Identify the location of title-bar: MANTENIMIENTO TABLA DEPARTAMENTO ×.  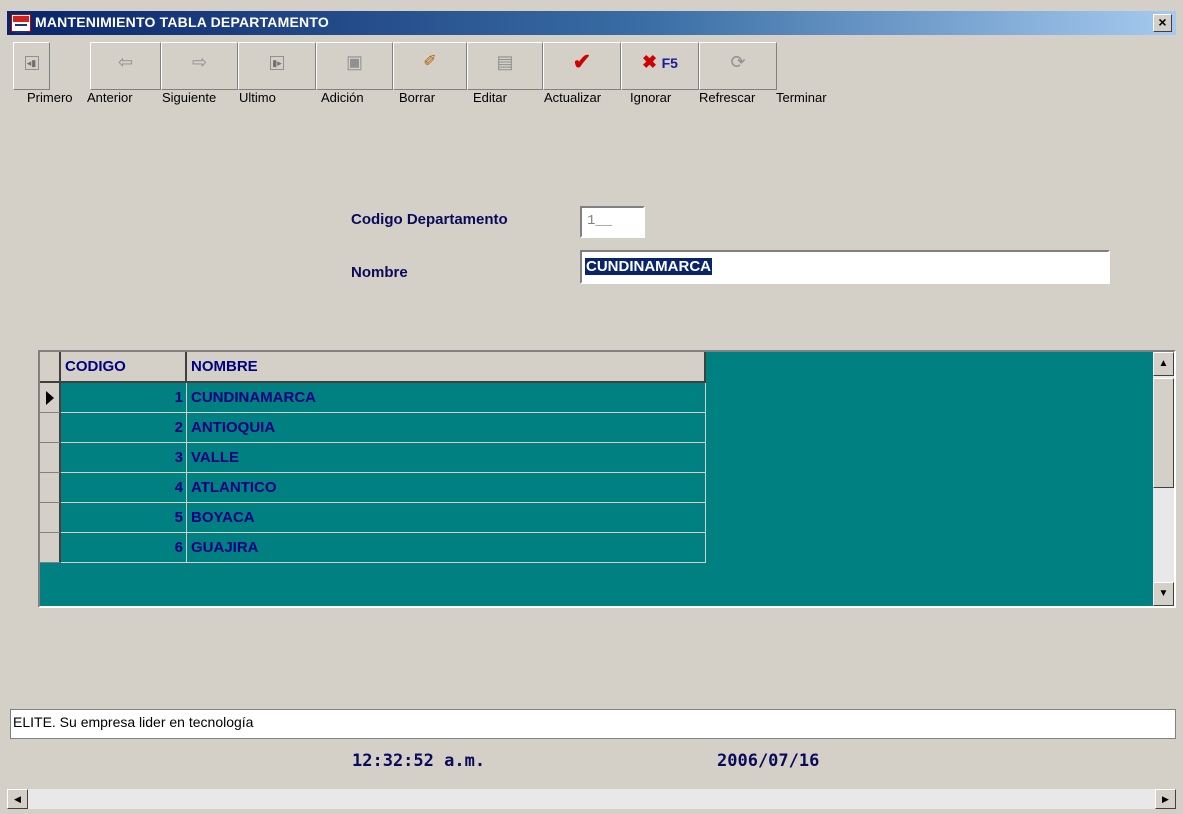
(591, 23).